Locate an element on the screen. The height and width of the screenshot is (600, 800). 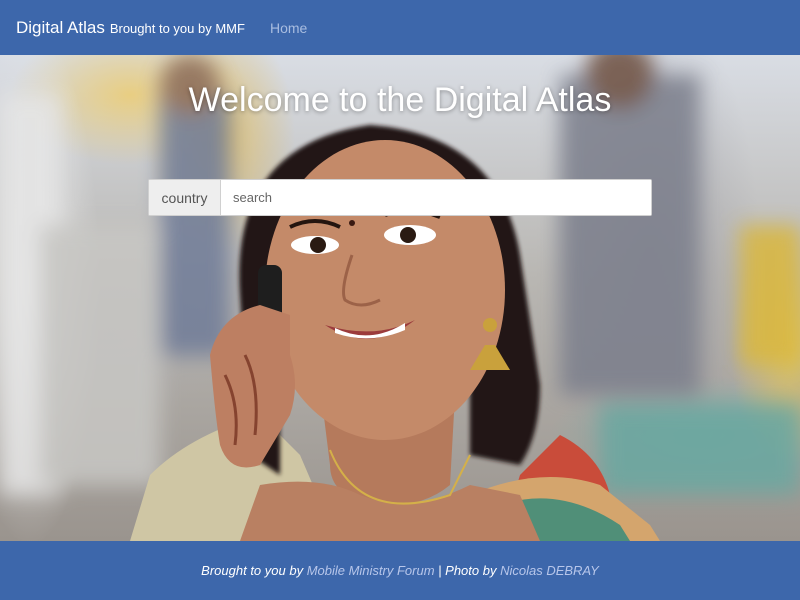
navbar: Digital Atlas Brought to you by MMF Home is located at coordinates (400, 27).